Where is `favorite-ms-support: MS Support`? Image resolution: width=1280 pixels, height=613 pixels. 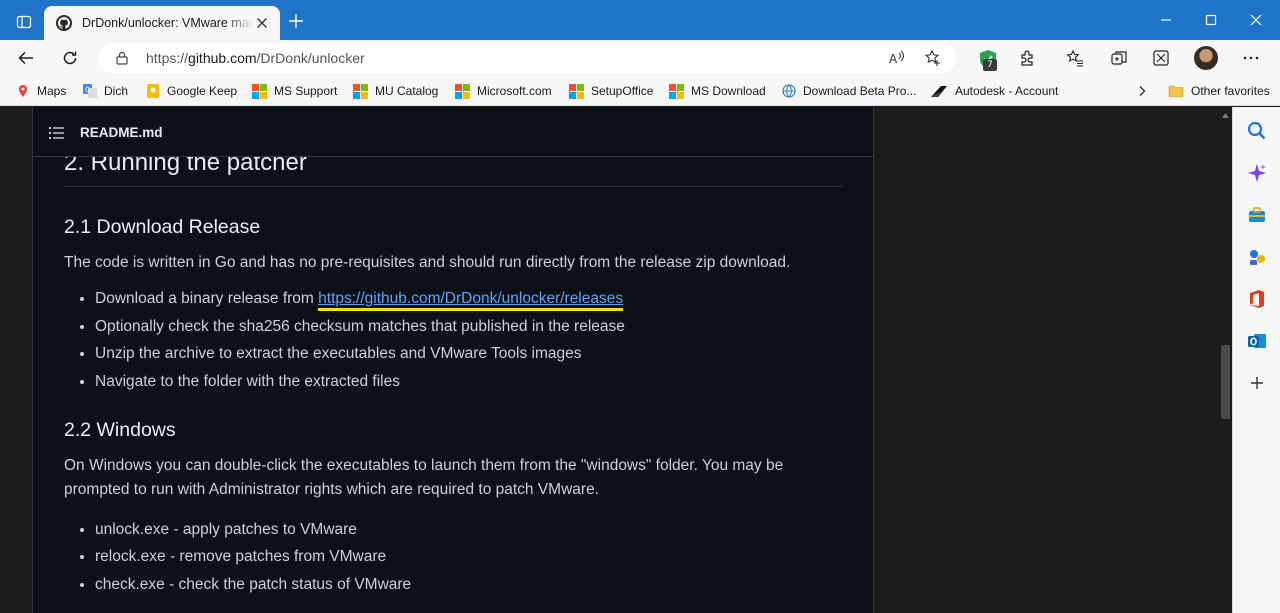 favorite-ms-support: MS Support is located at coordinates (294, 91).